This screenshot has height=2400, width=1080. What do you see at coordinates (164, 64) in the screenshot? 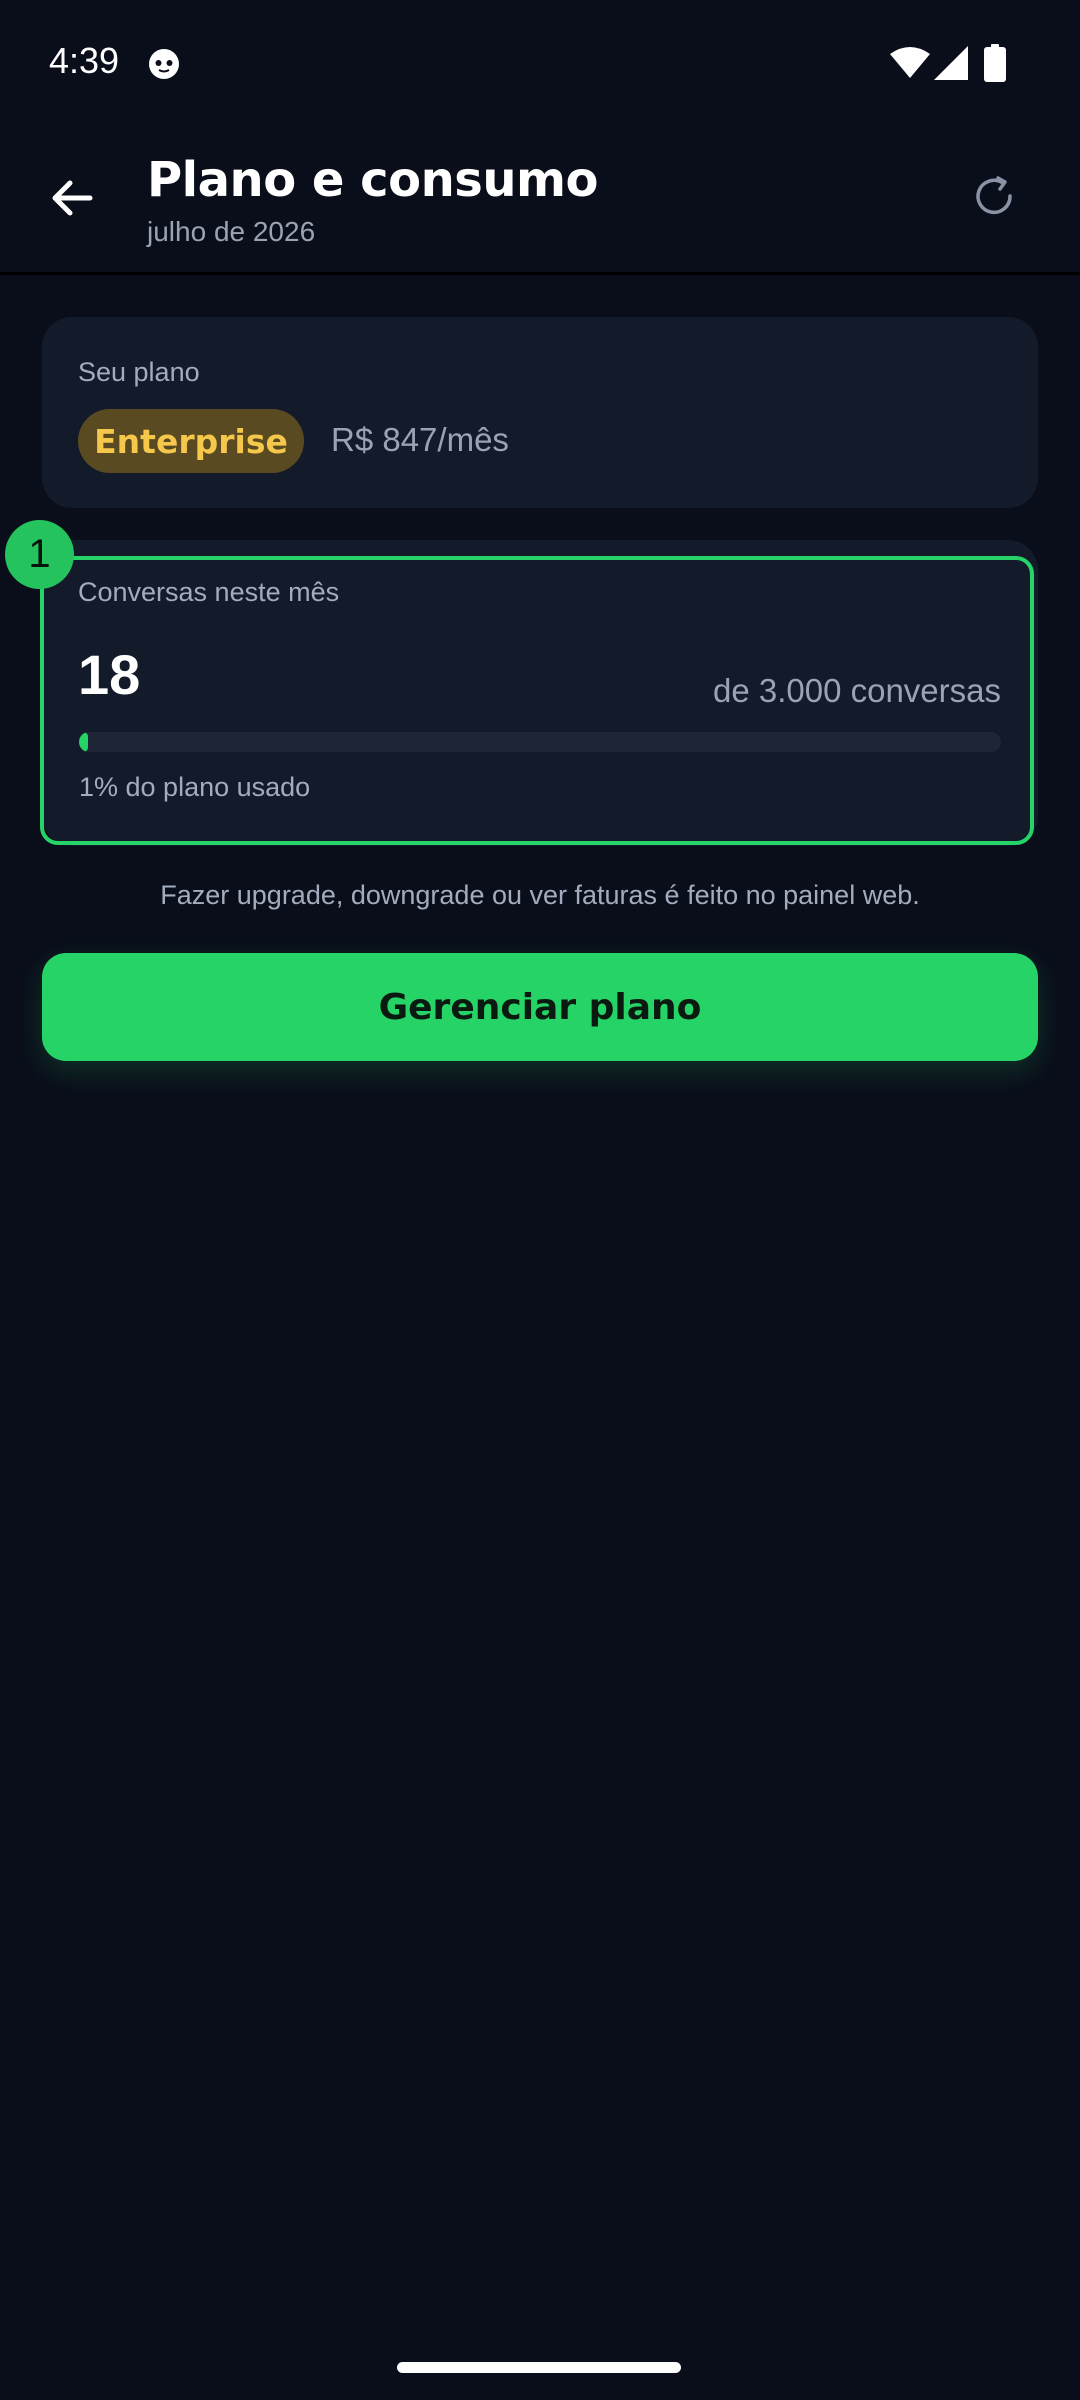
I see `app-notification-icon` at bounding box center [164, 64].